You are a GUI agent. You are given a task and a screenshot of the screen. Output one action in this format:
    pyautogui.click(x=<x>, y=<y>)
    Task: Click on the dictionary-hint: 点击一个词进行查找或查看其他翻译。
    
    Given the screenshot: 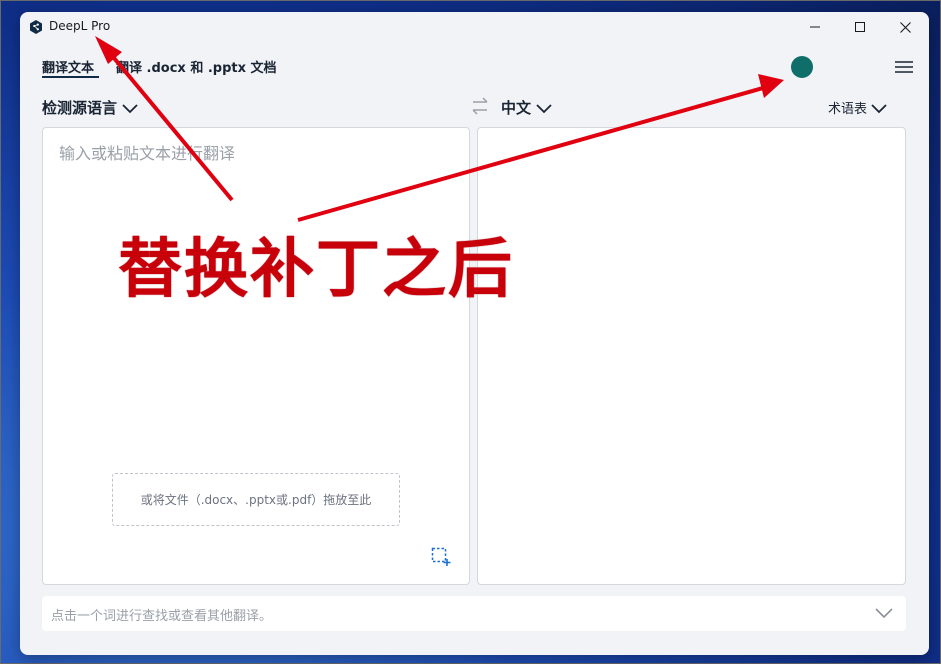 What is the action you would take?
    pyautogui.click(x=162, y=616)
    